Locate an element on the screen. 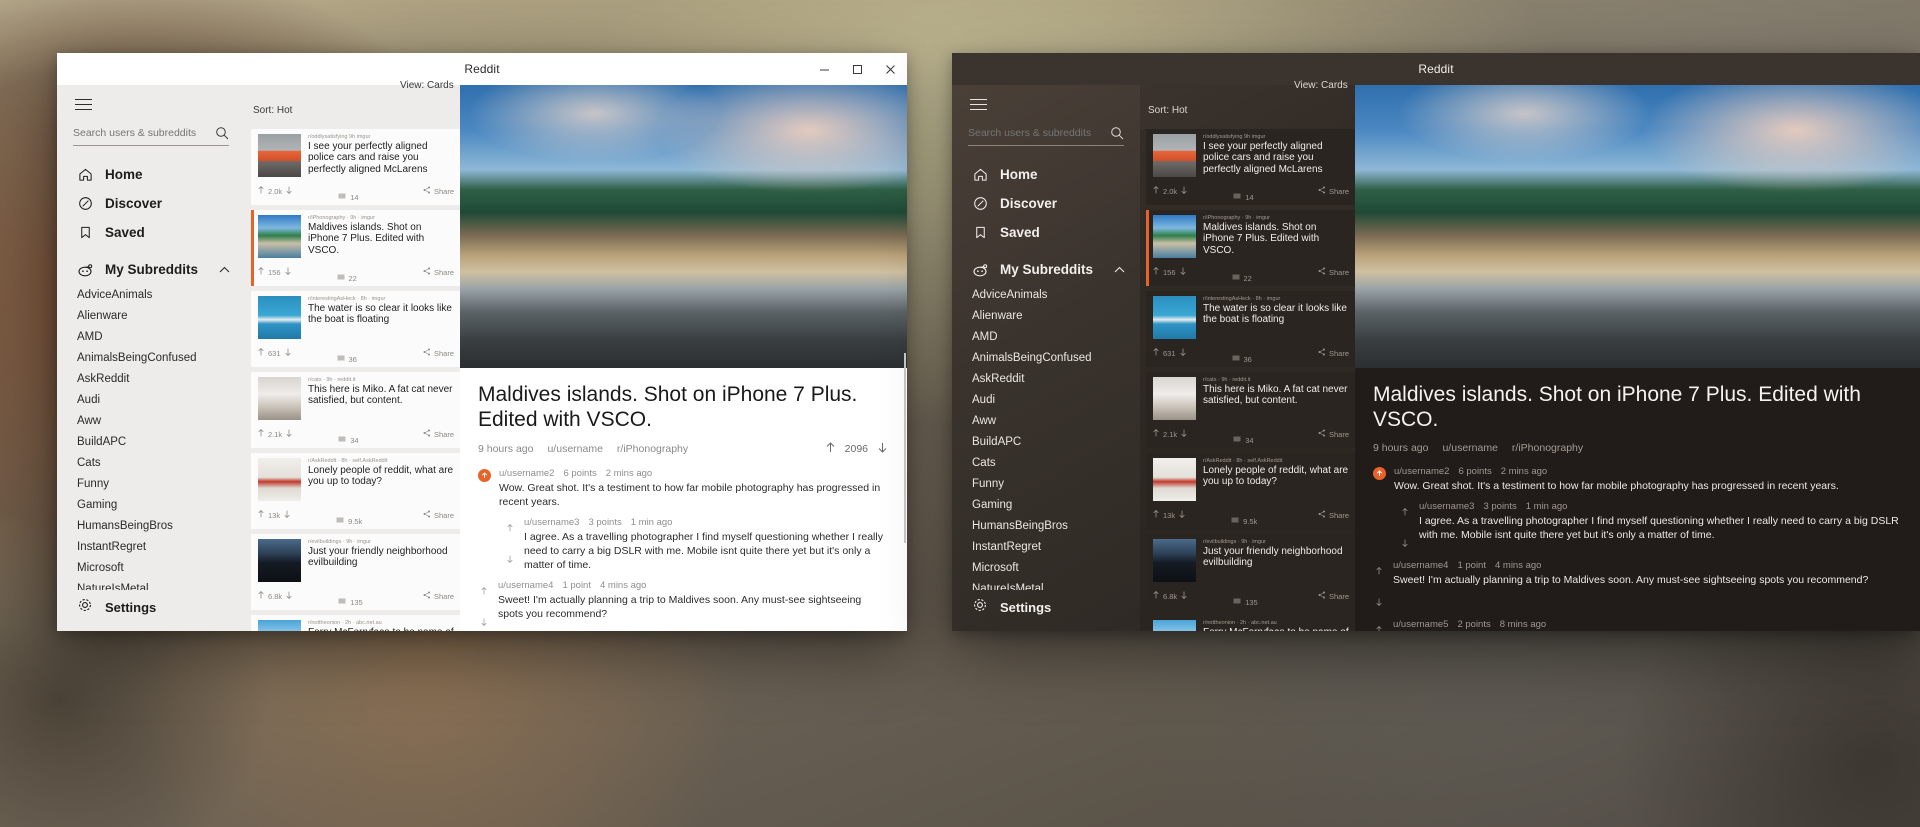 The height and width of the screenshot is (827, 1920). upvoted-badge-icon is located at coordinates (1379, 473).